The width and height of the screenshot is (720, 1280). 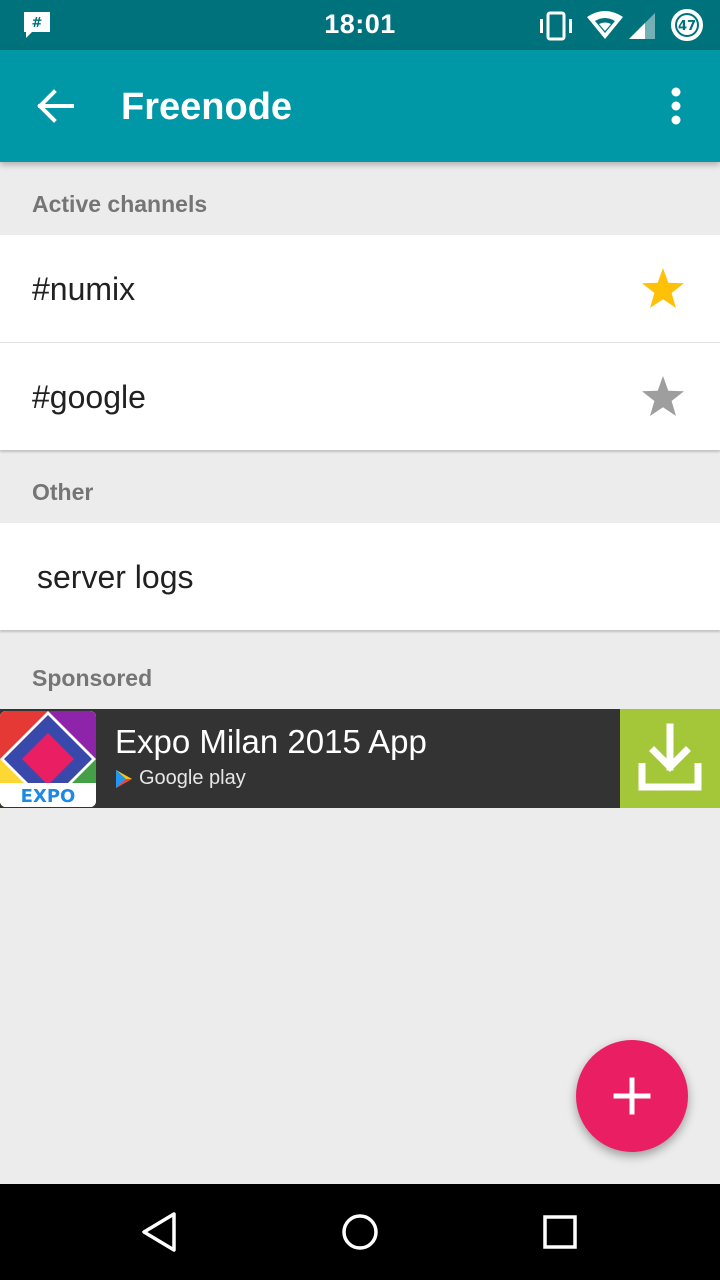 I want to click on other-list: server logs, so click(x=360, y=576).